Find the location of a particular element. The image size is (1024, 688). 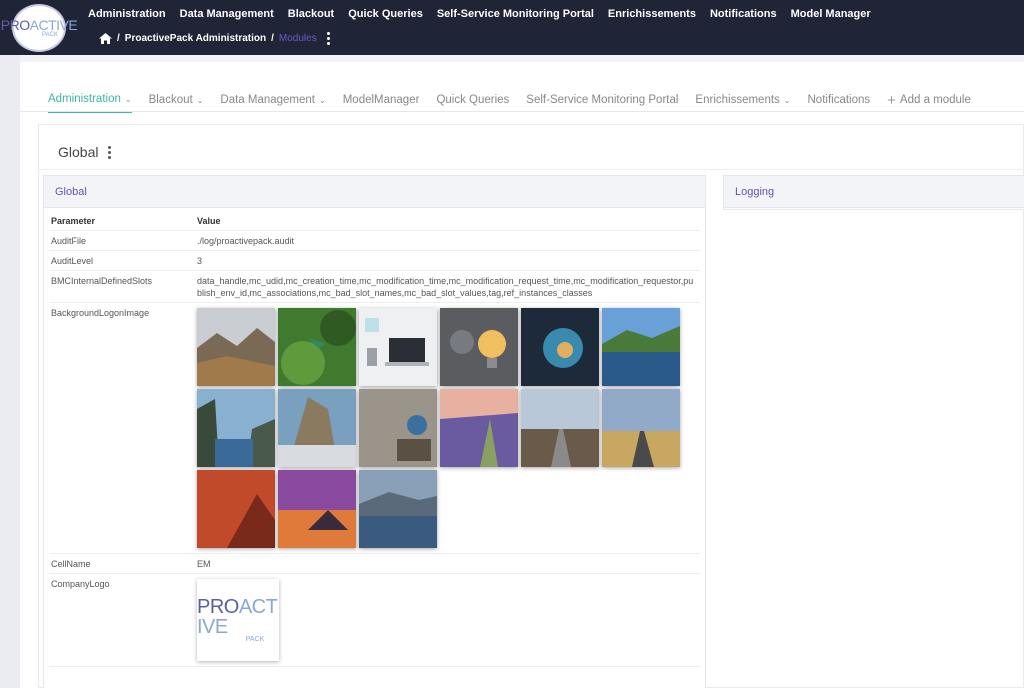

breadcrumb-more-icon is located at coordinates (328, 38).